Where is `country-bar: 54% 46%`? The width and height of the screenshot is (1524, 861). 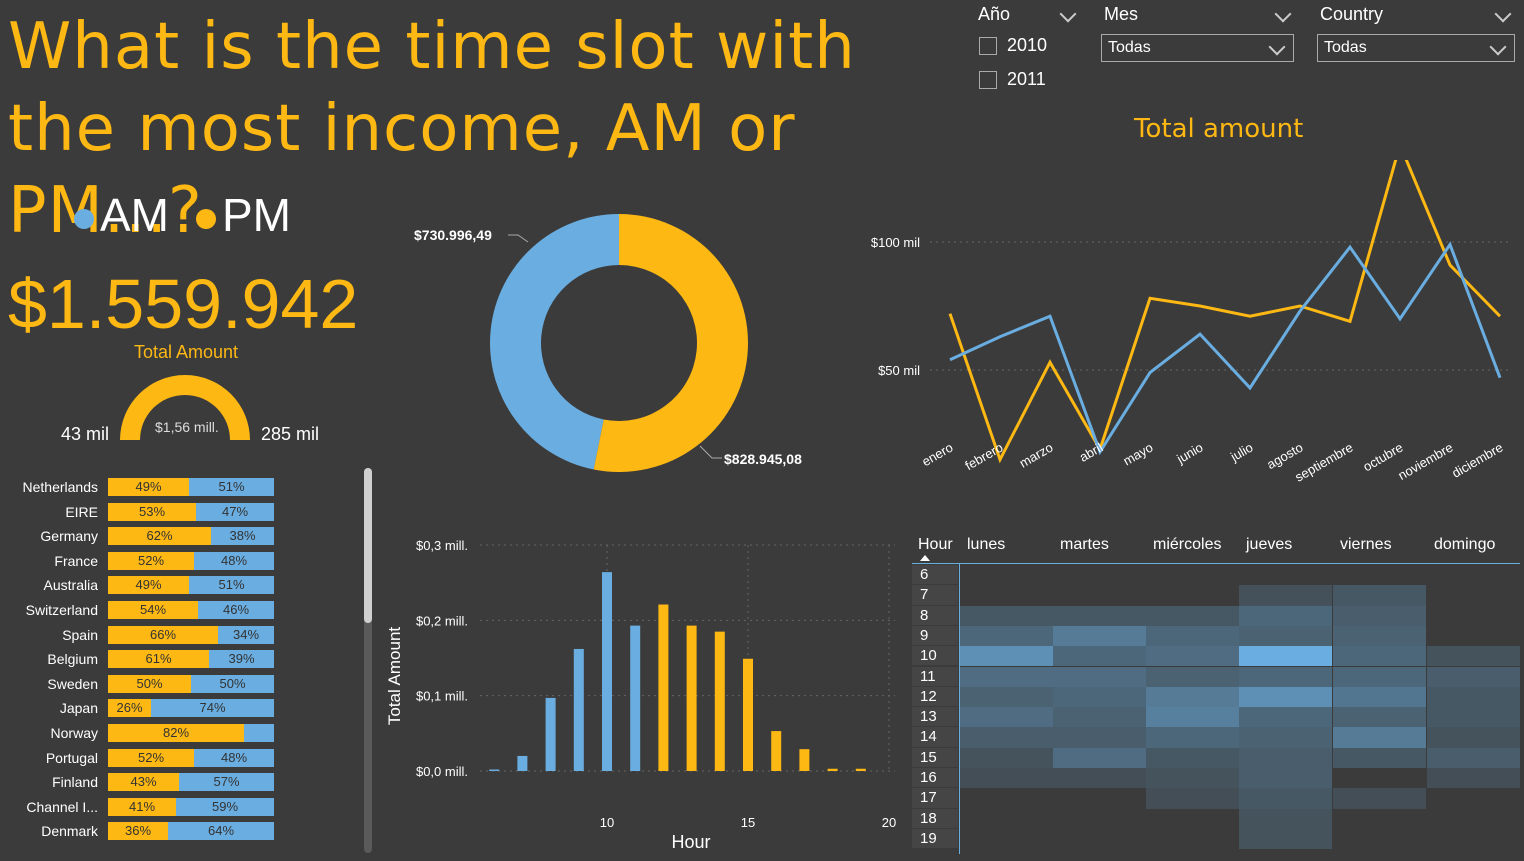 country-bar: 54% 46% is located at coordinates (191, 610).